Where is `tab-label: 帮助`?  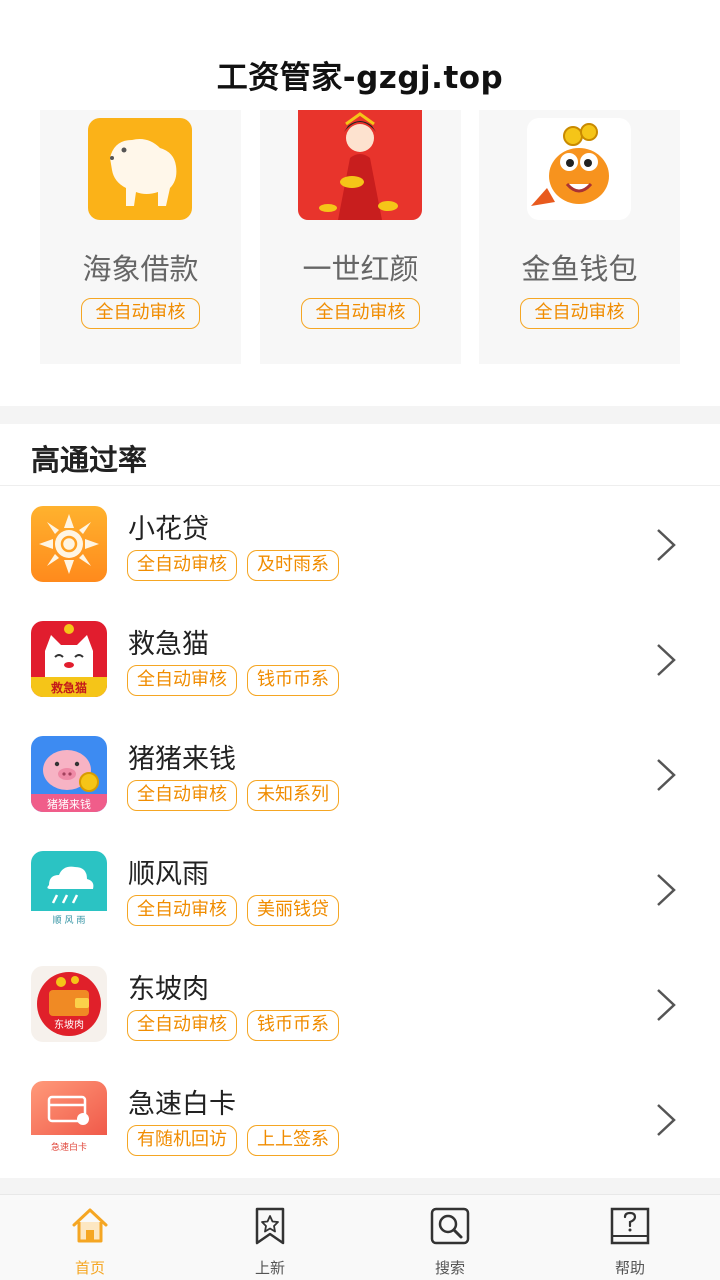
tab-label: 帮助 is located at coordinates (629, 1268).